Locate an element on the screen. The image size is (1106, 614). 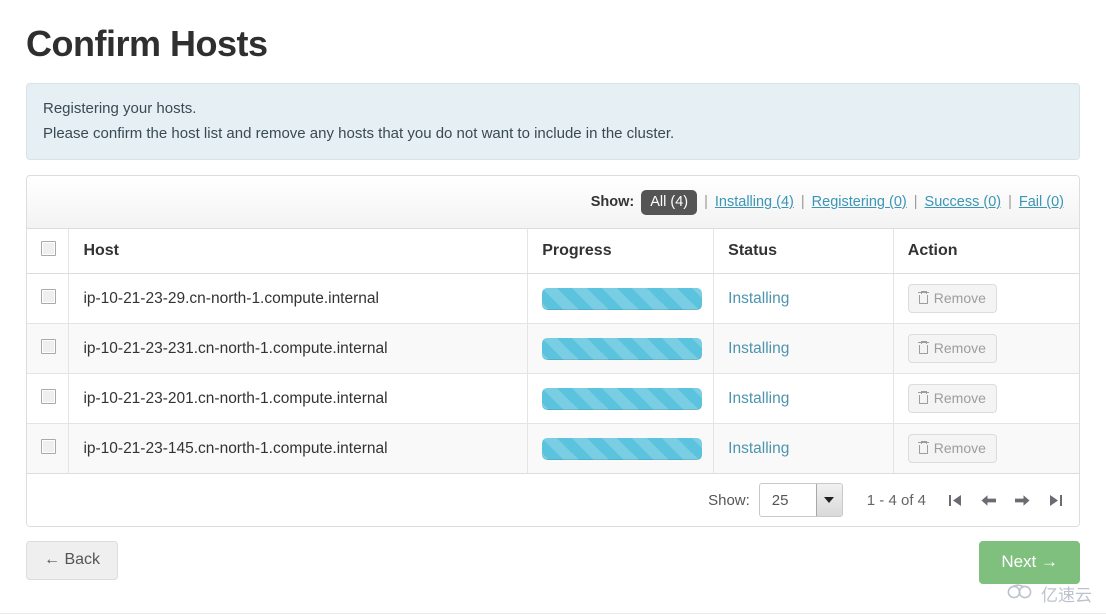
select-all-header is located at coordinates (48, 251).